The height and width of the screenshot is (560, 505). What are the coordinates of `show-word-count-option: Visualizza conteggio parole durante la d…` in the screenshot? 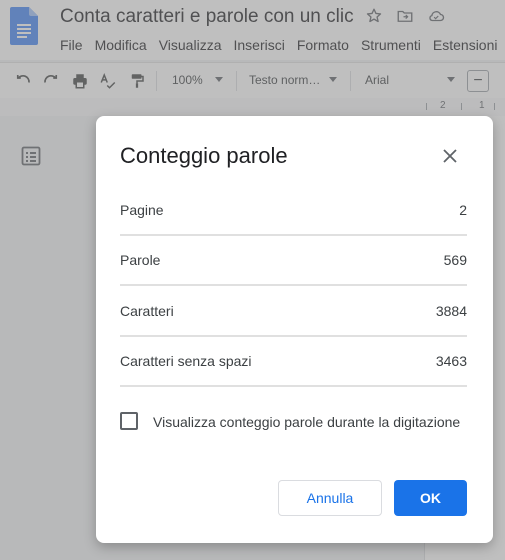 It's located at (295, 422).